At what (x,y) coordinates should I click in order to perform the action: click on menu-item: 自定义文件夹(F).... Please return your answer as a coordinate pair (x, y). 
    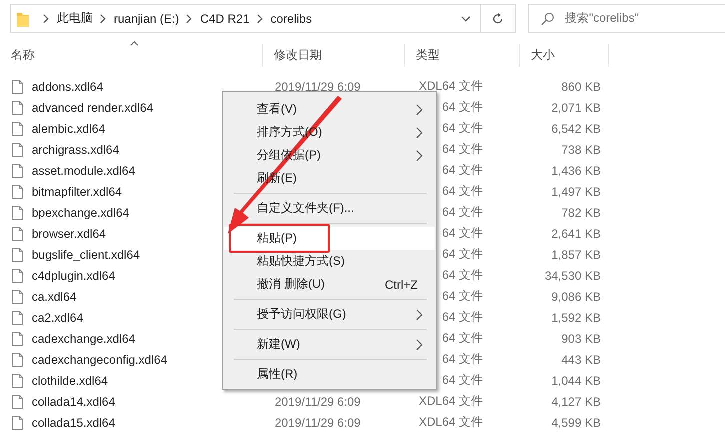
    Looking at the image, I should click on (329, 208).